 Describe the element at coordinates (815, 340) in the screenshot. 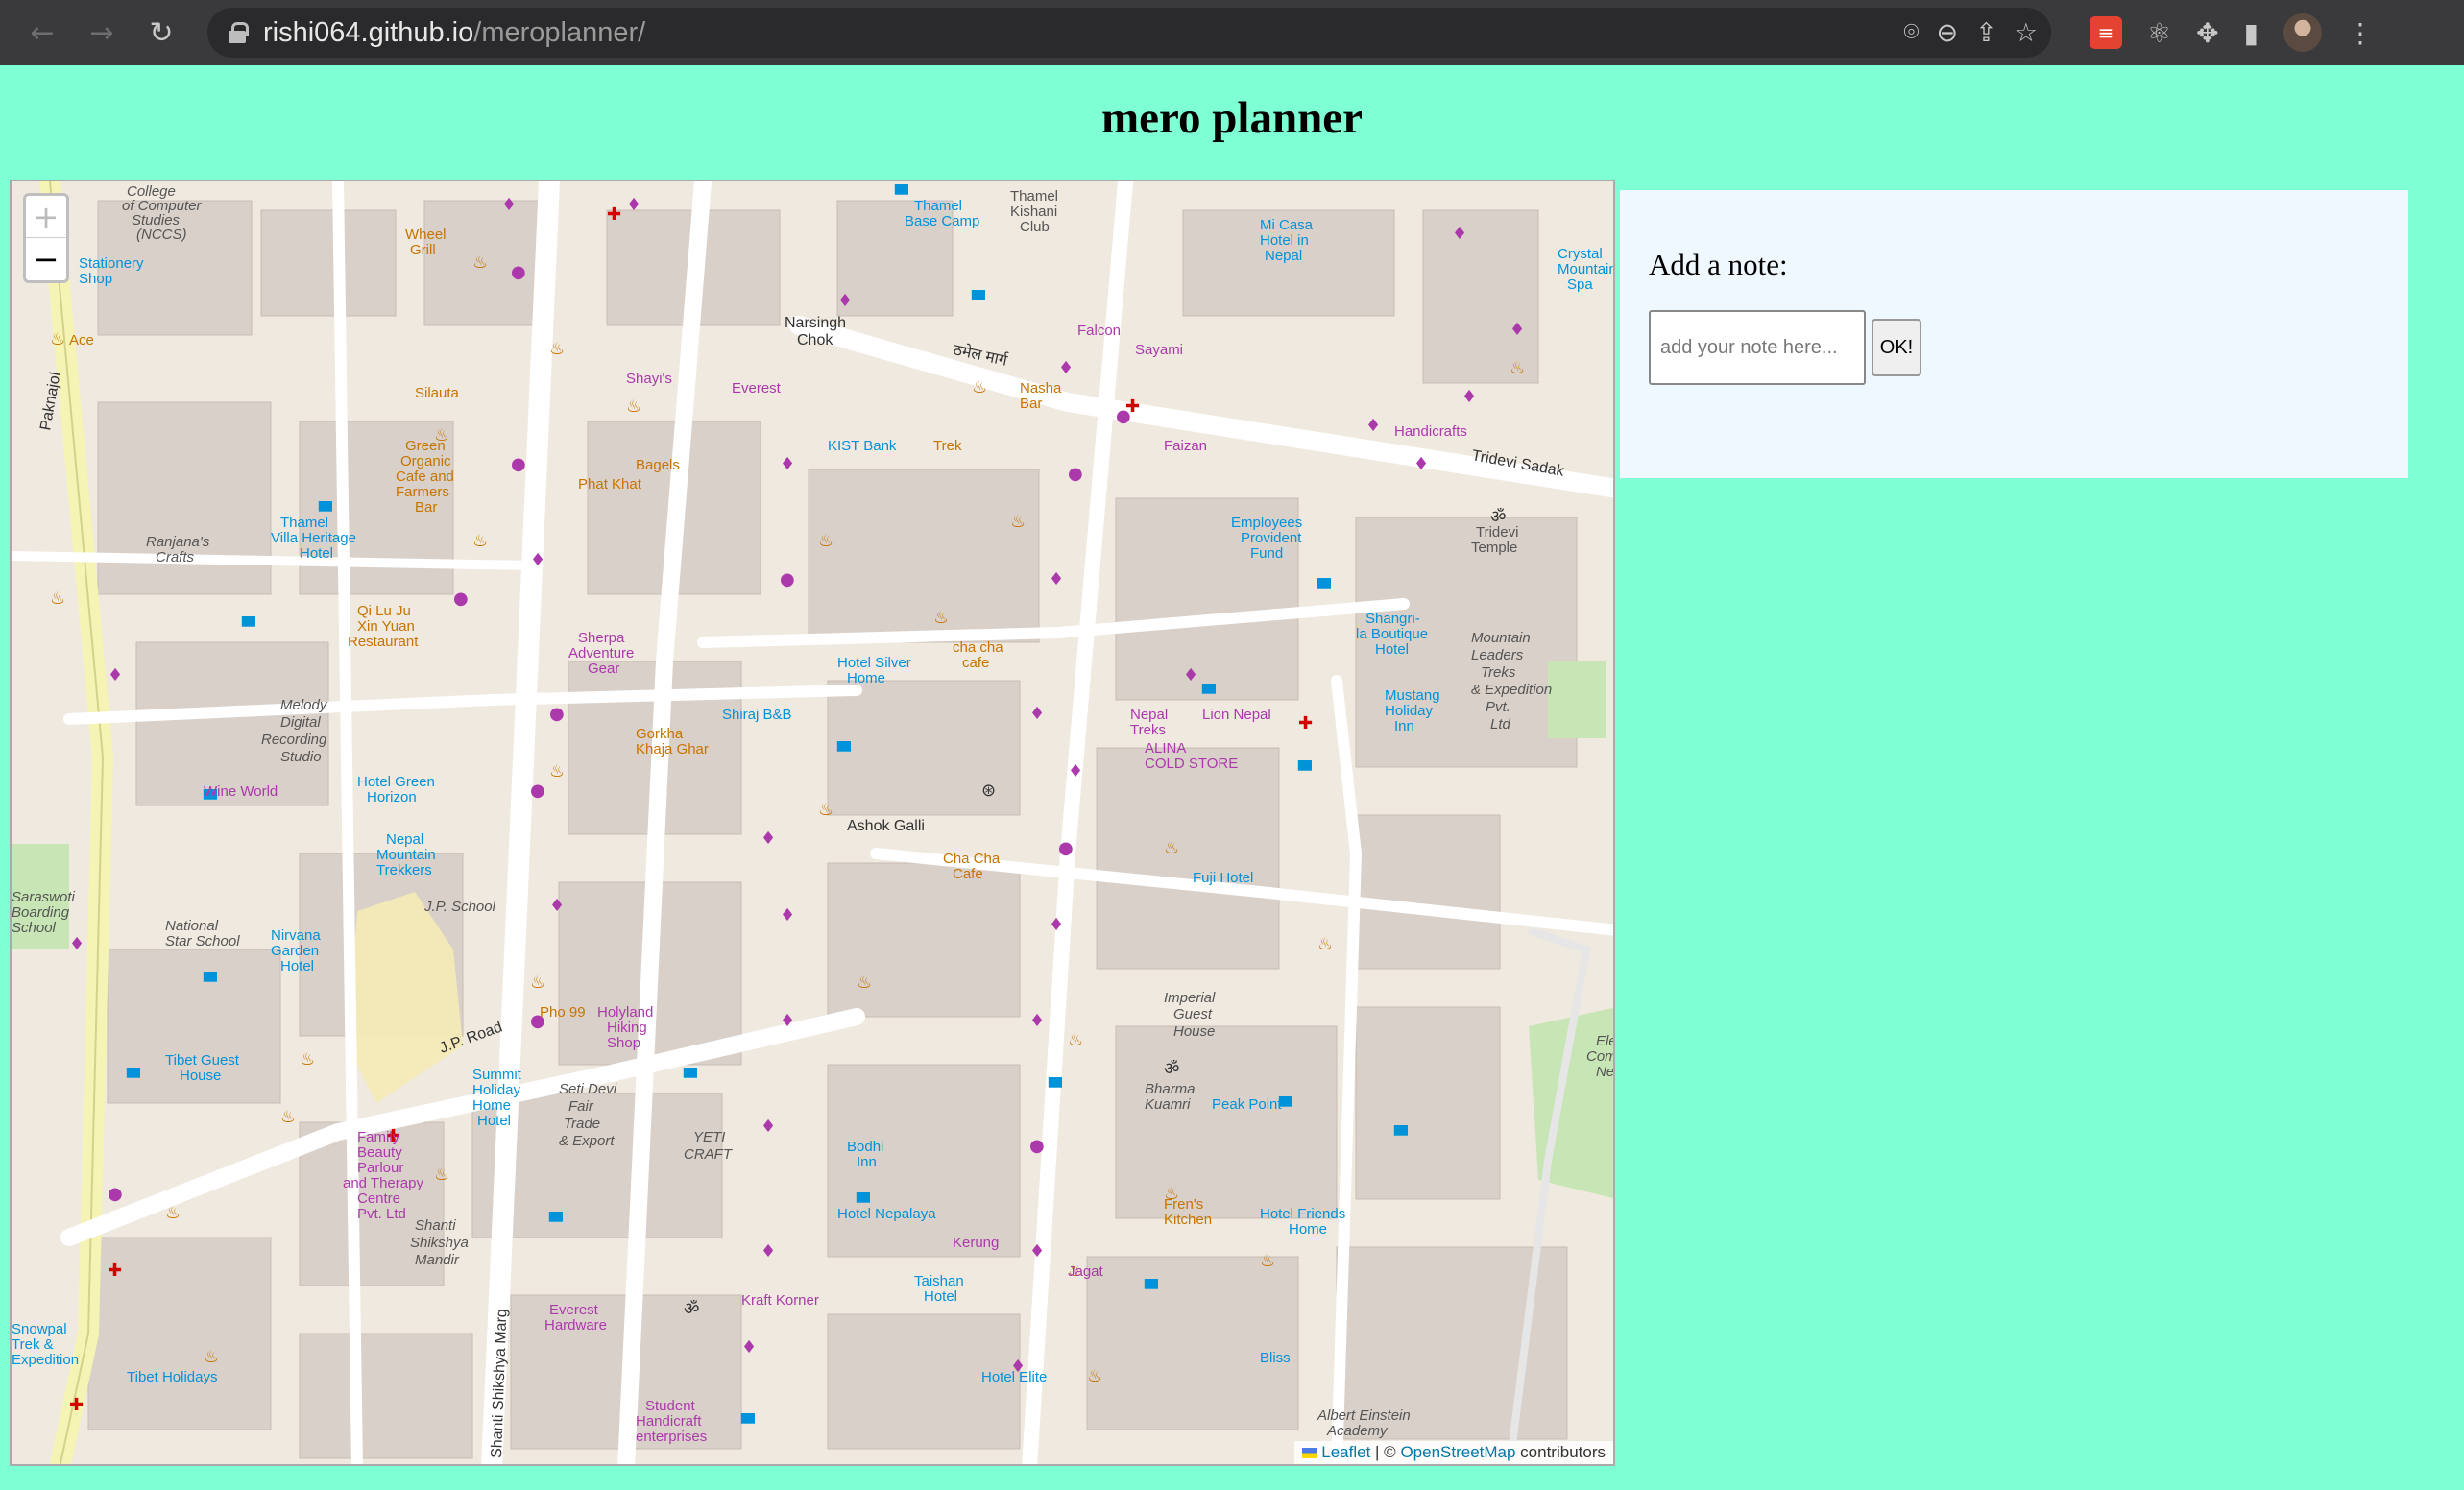

I see `svg-text: Chok` at that location.